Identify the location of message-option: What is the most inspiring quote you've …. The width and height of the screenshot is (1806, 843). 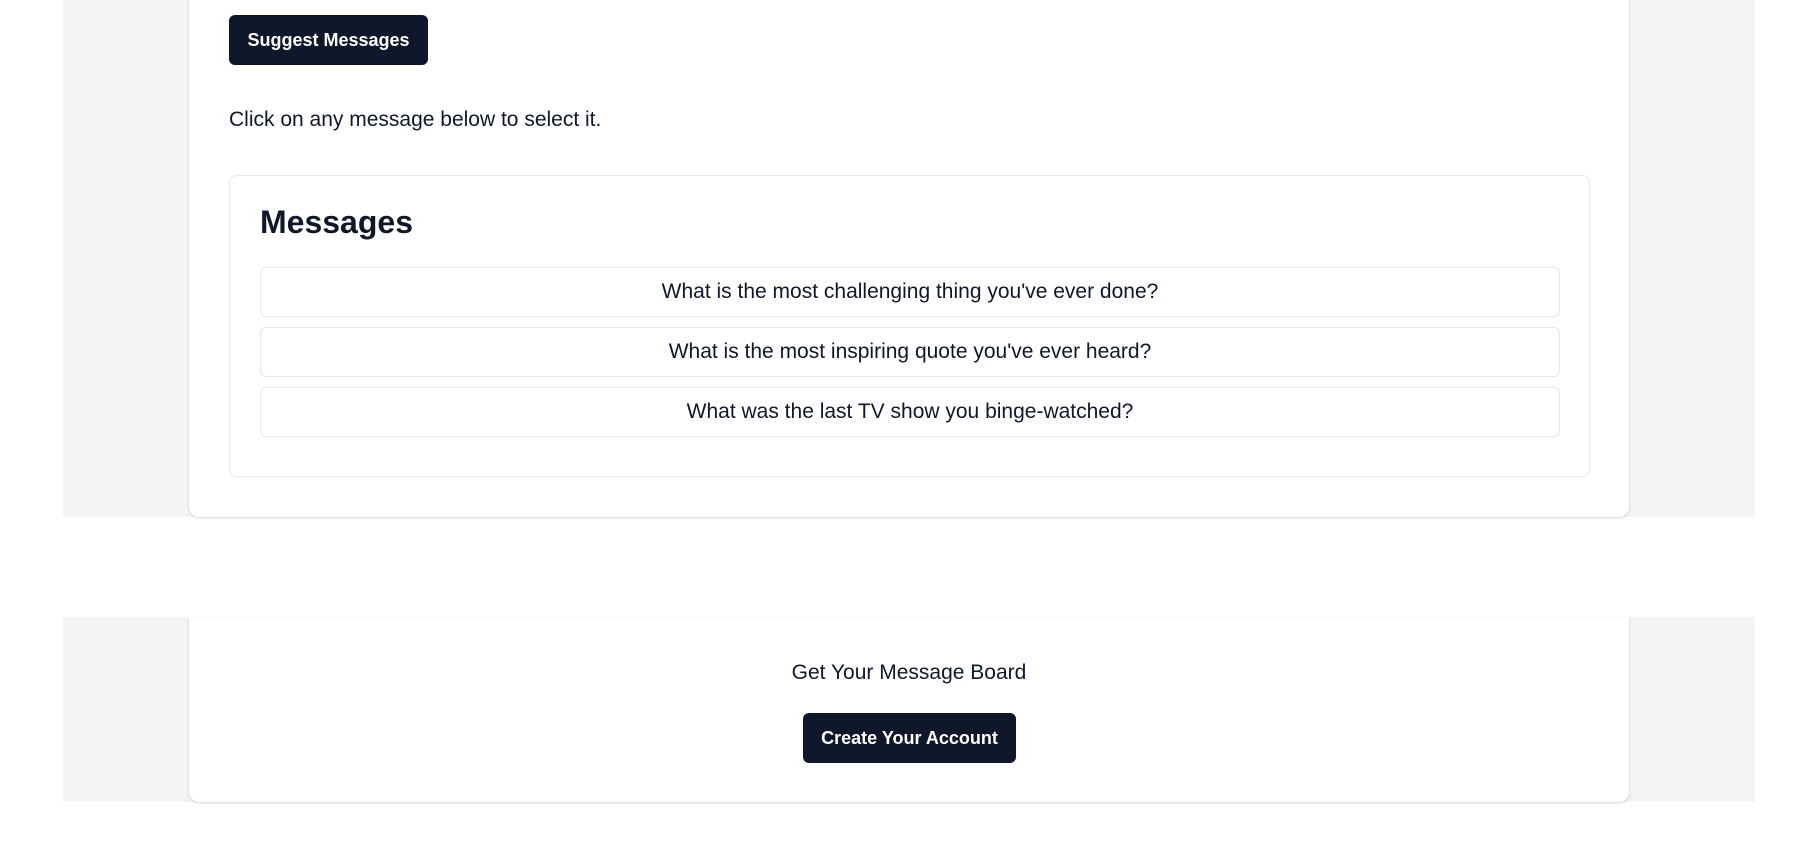
(910, 352).